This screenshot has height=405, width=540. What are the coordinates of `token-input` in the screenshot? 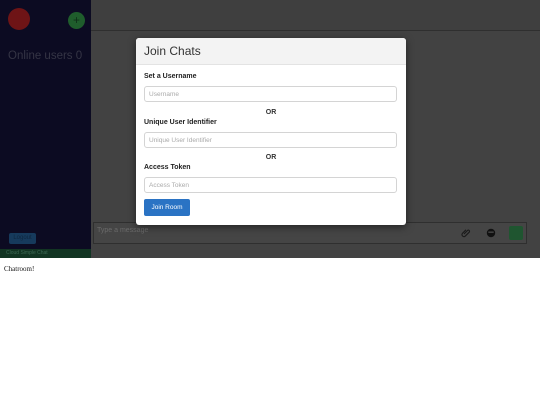 It's located at (270, 185).